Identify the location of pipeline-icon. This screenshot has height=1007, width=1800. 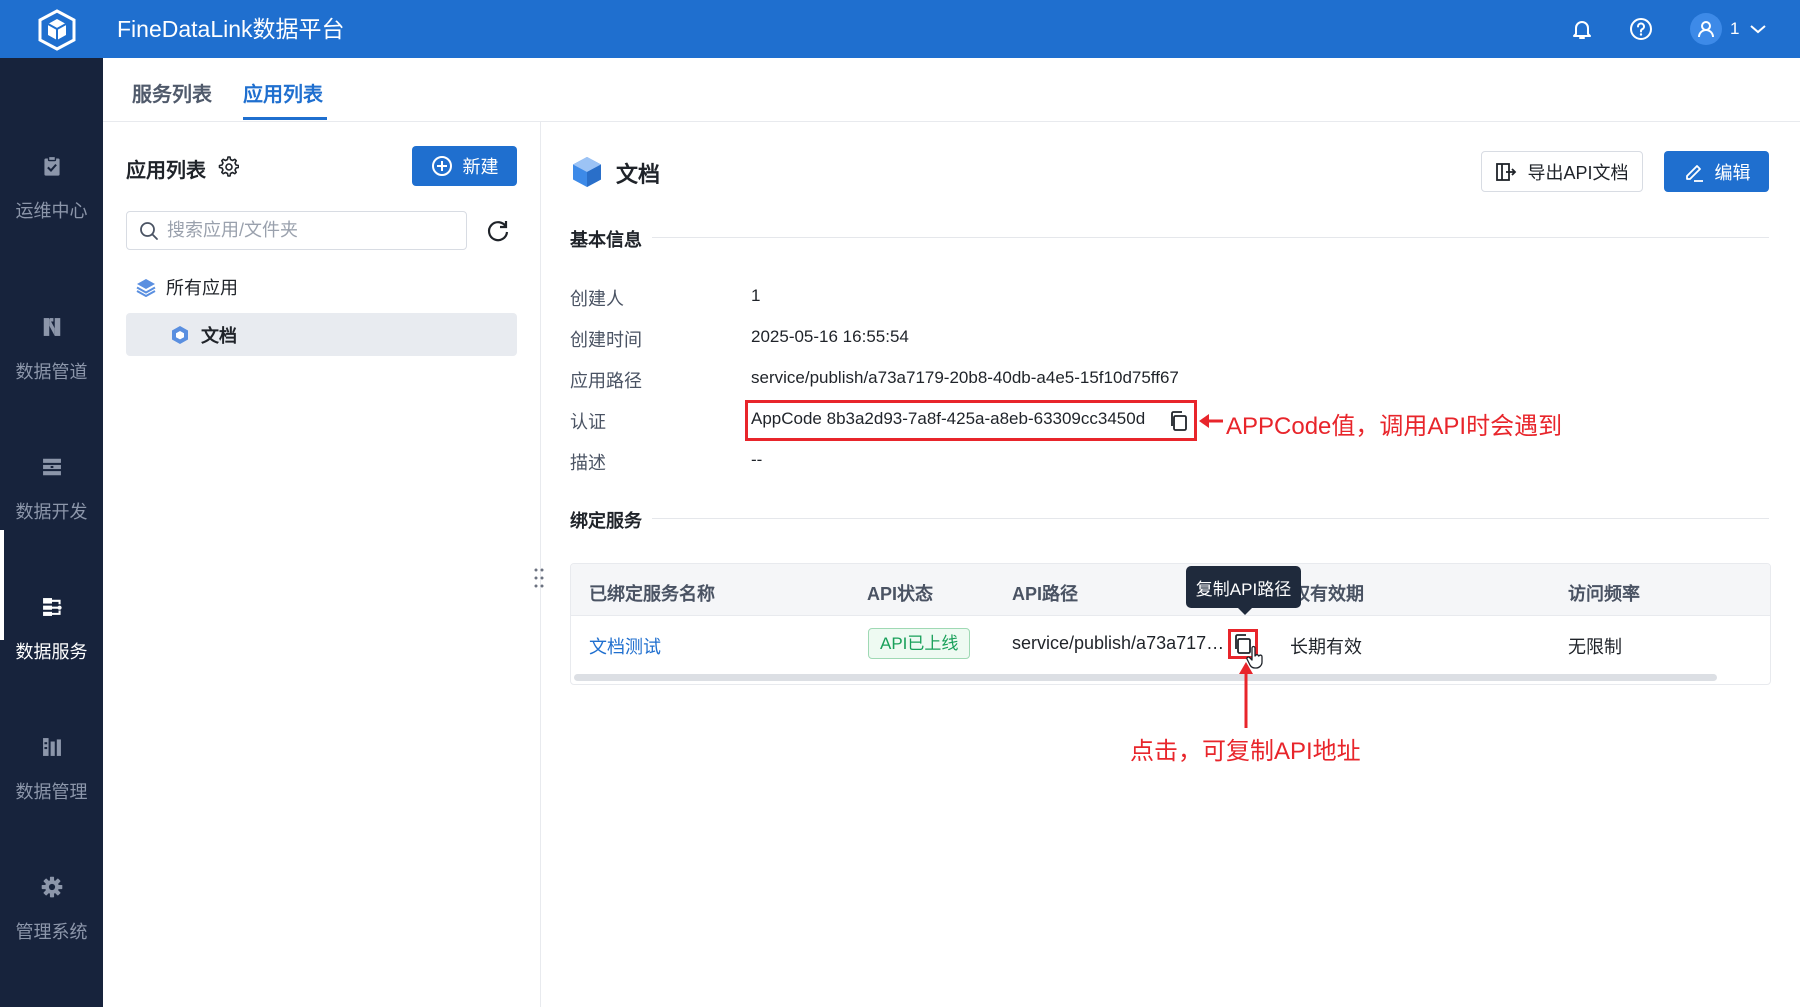
(51, 327).